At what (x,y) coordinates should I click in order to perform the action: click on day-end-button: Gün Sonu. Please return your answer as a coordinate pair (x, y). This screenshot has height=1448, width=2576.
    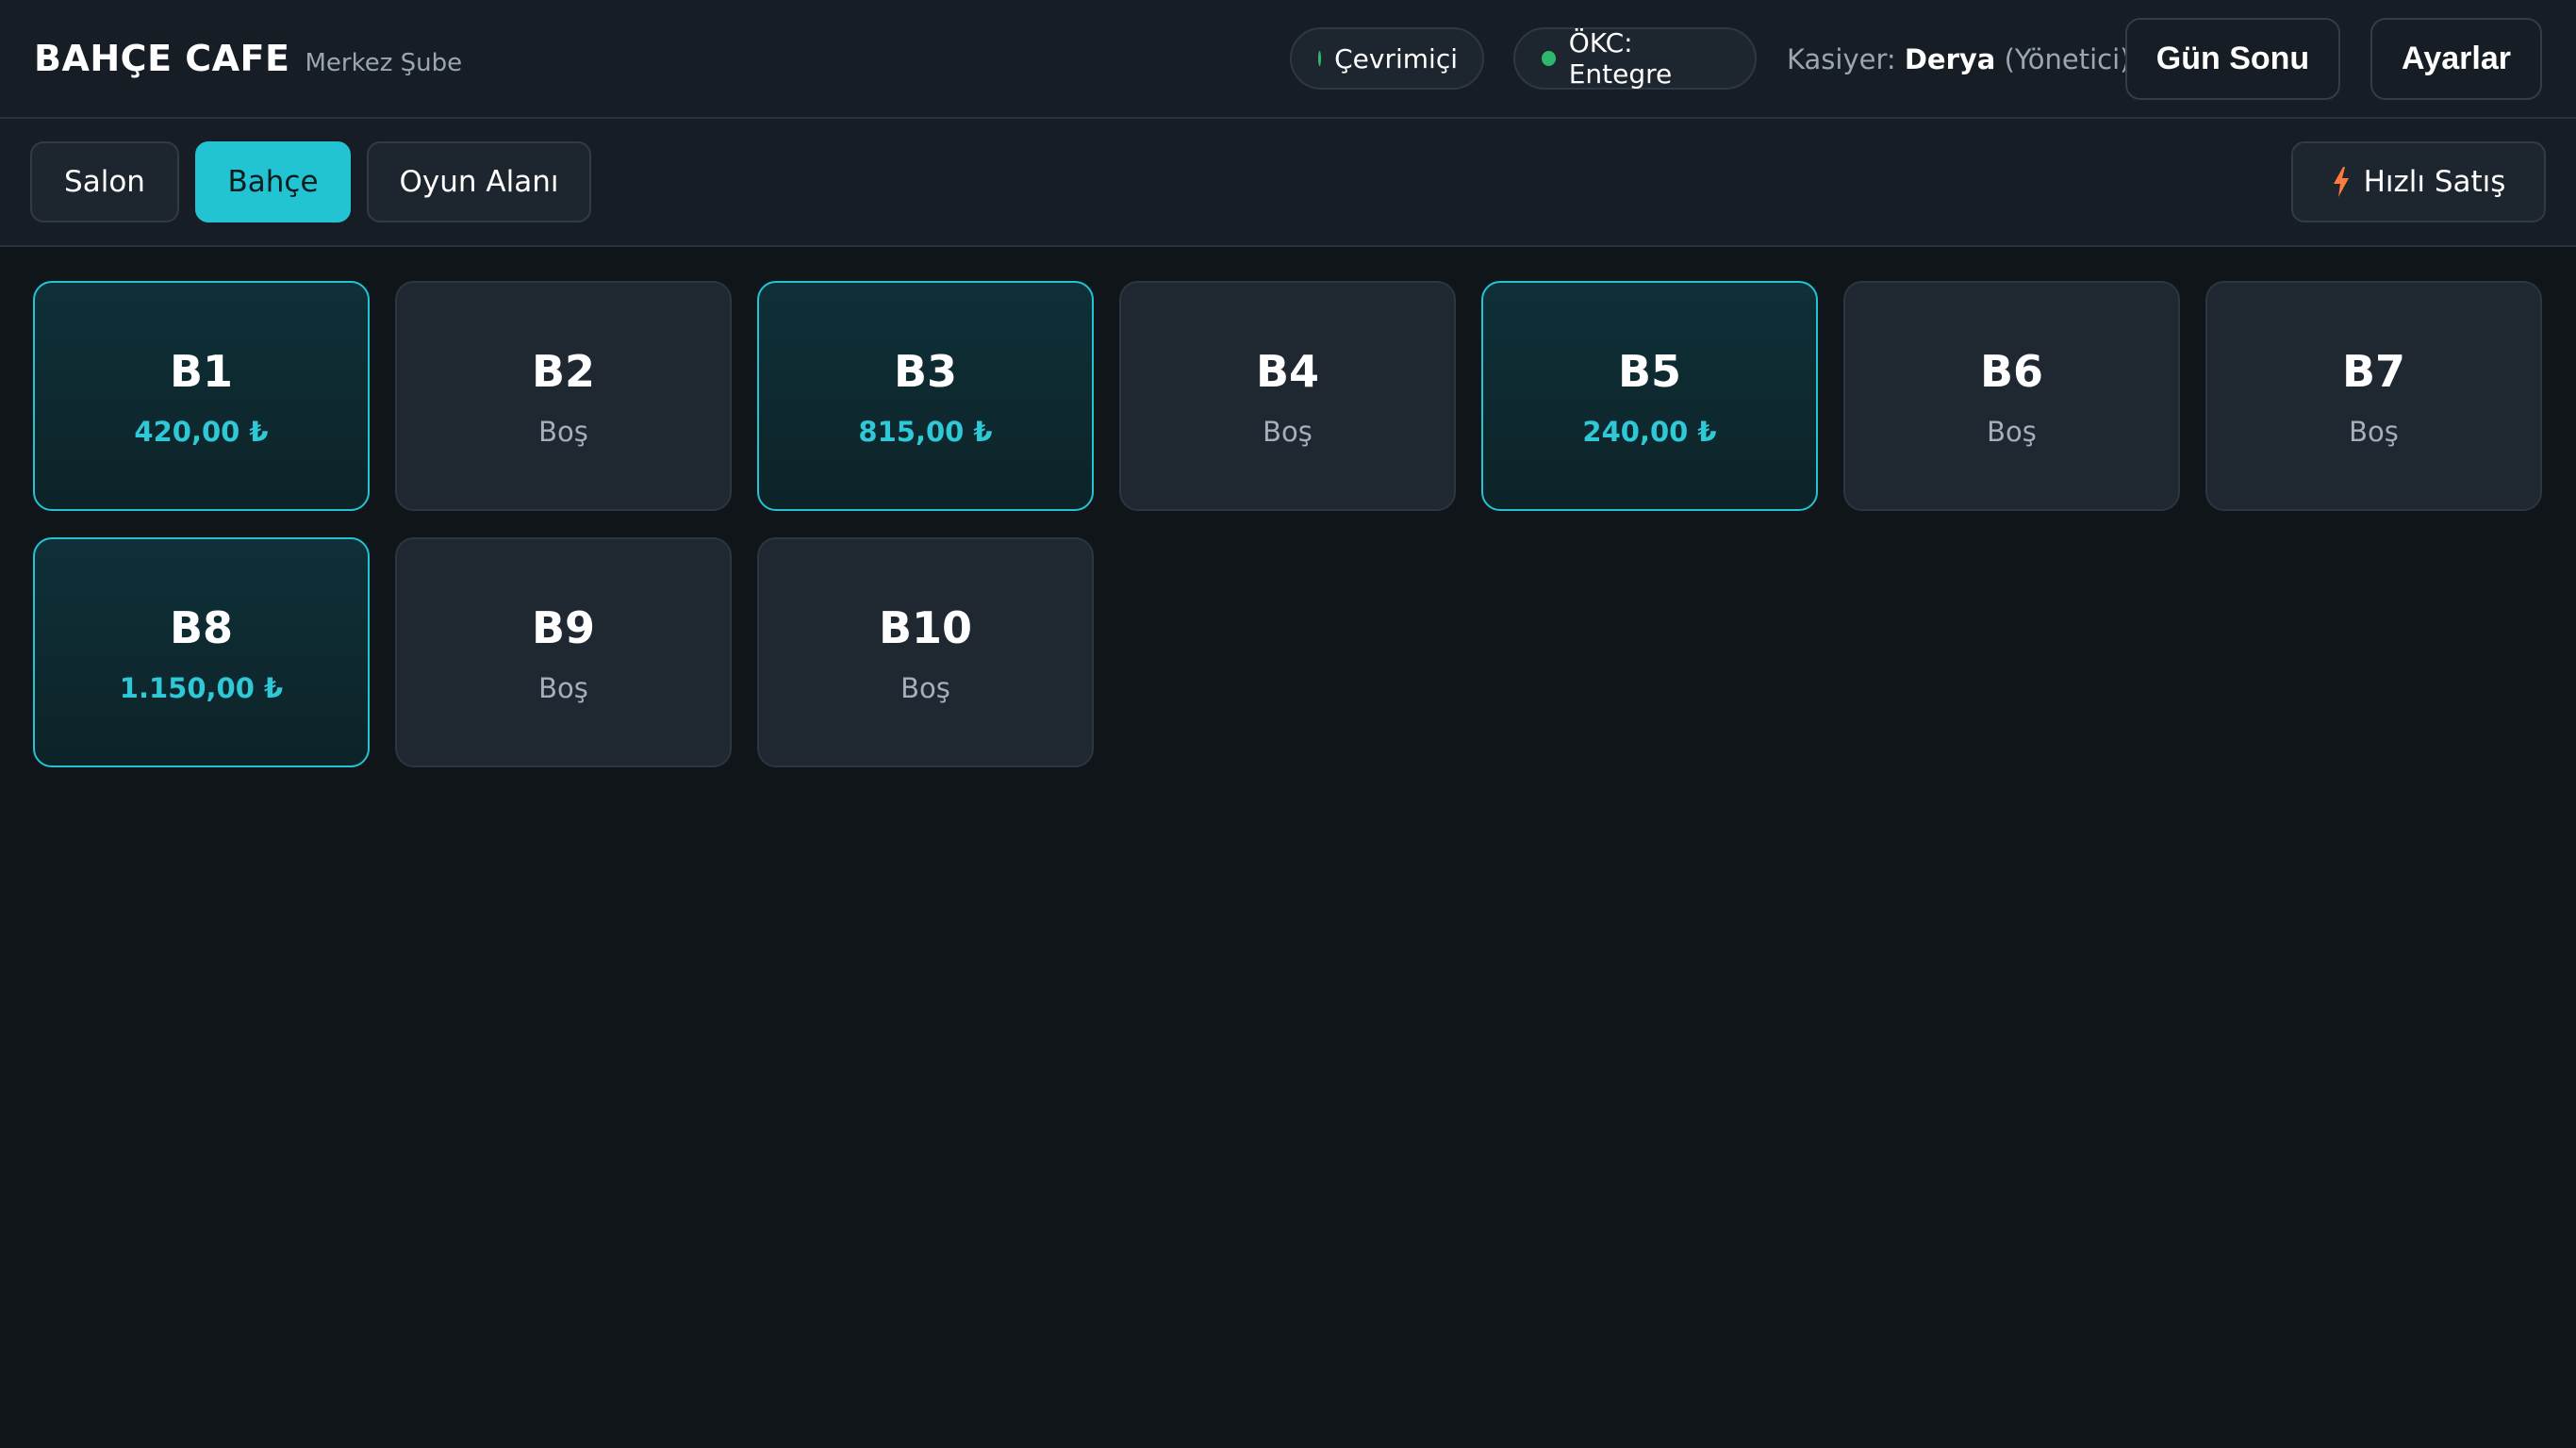
    Looking at the image, I should click on (2232, 59).